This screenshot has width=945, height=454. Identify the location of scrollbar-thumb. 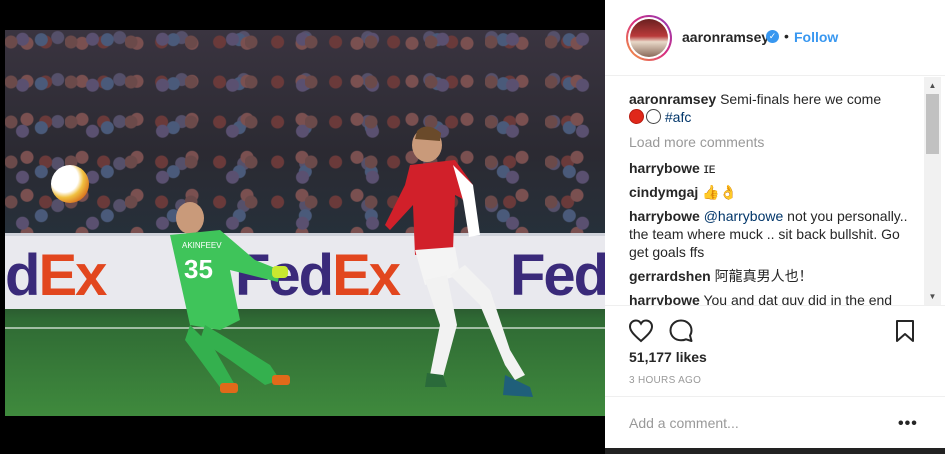
(932, 124).